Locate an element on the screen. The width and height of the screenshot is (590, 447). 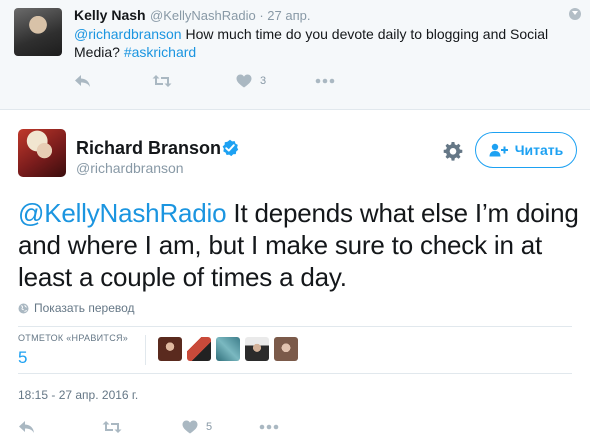
like-button: 5 is located at coordinates (197, 427).